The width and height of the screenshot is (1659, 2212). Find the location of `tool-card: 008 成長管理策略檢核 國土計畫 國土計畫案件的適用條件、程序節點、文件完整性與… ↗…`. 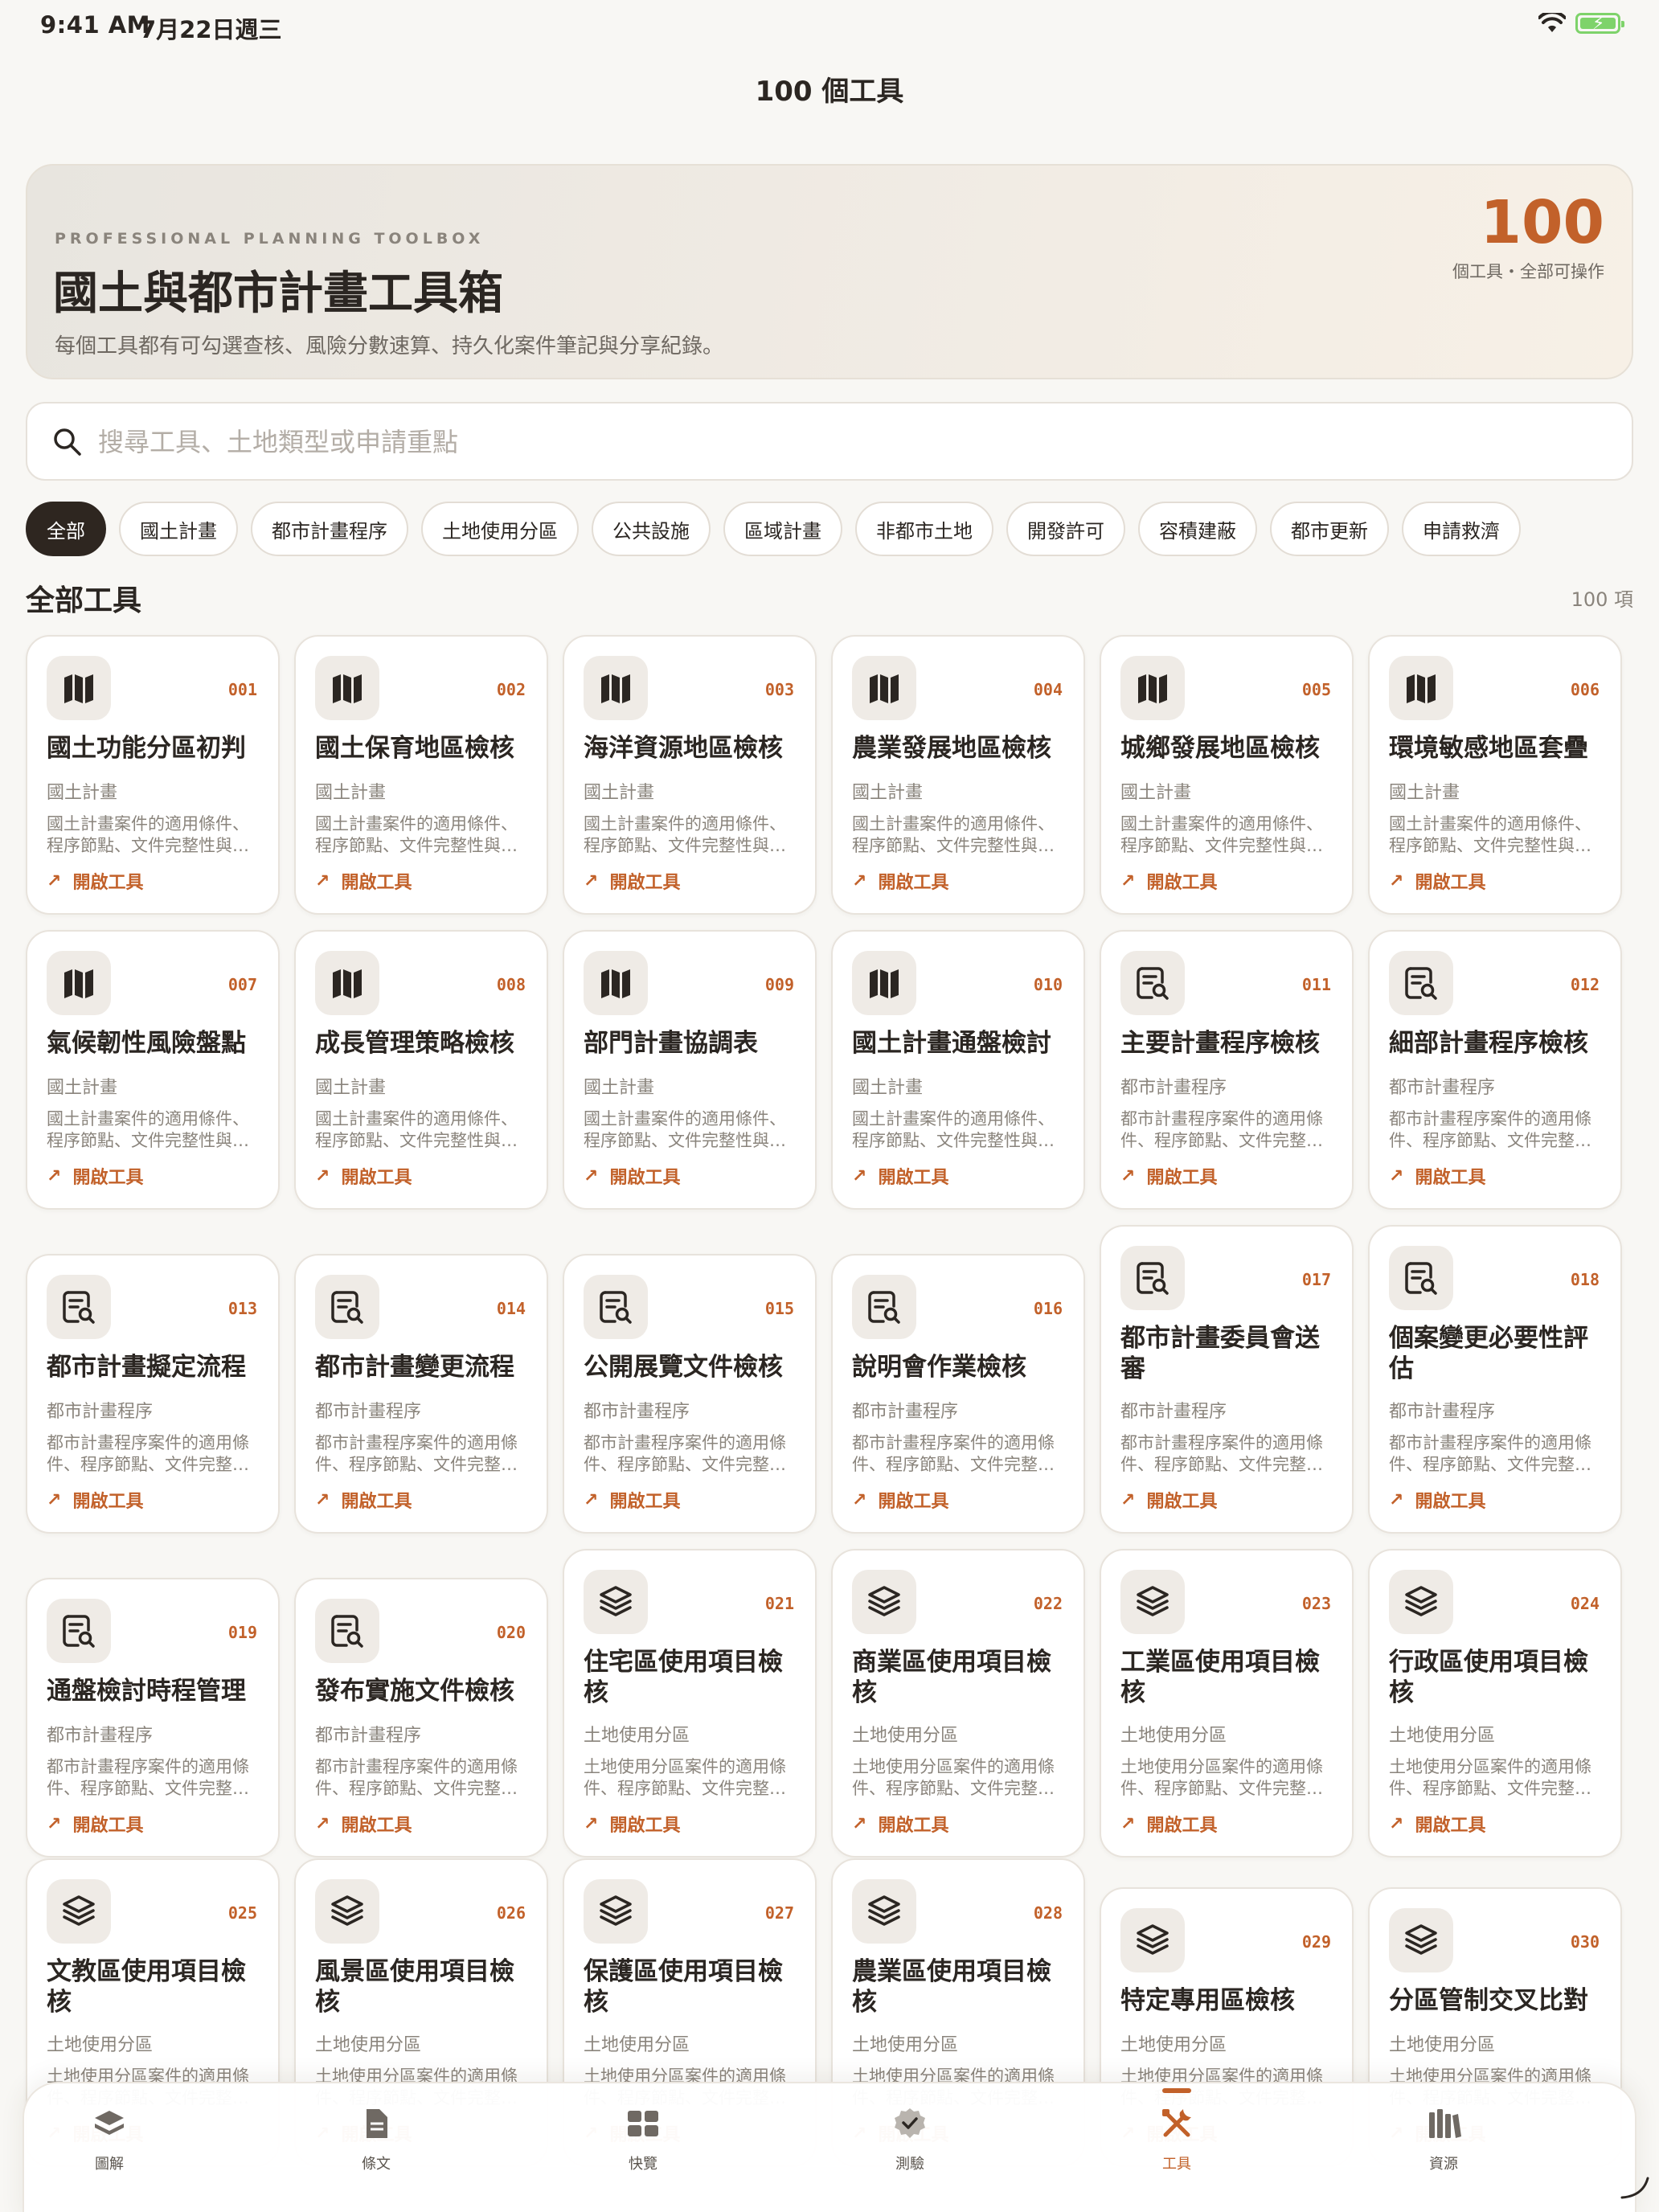

tool-card: 008 成長管理策略檢核 國土計畫 國土計畫案件的適用條件、程序節點、文件完整性與… ↗… is located at coordinates (421, 1070).